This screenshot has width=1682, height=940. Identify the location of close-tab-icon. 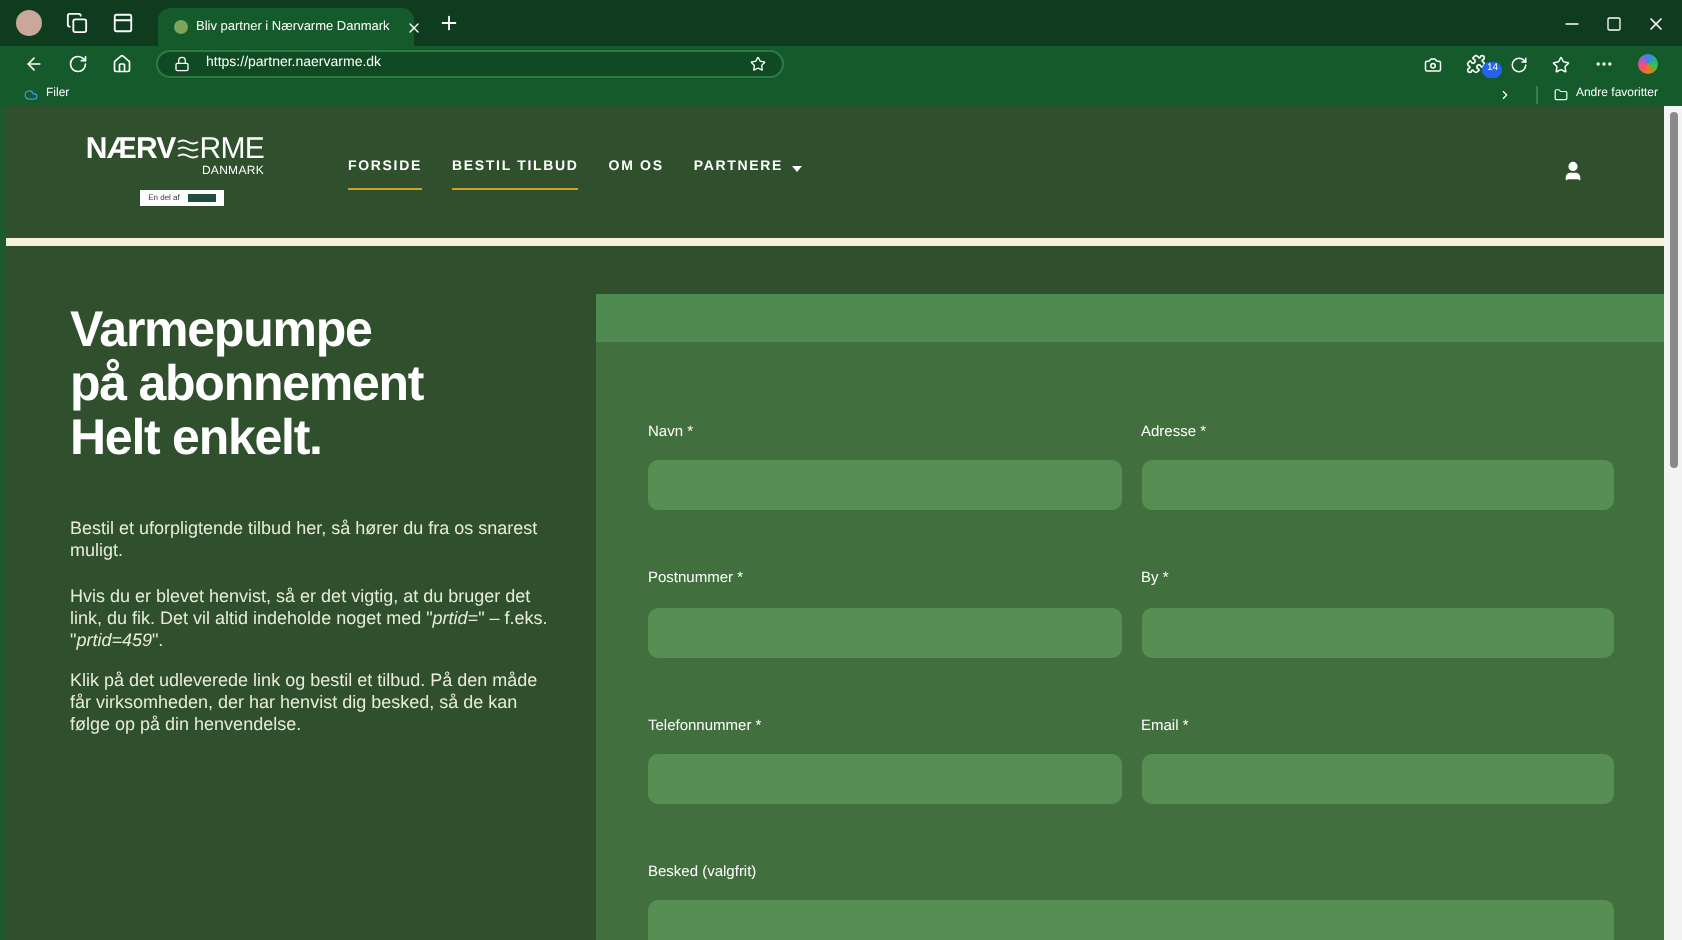
(413, 27).